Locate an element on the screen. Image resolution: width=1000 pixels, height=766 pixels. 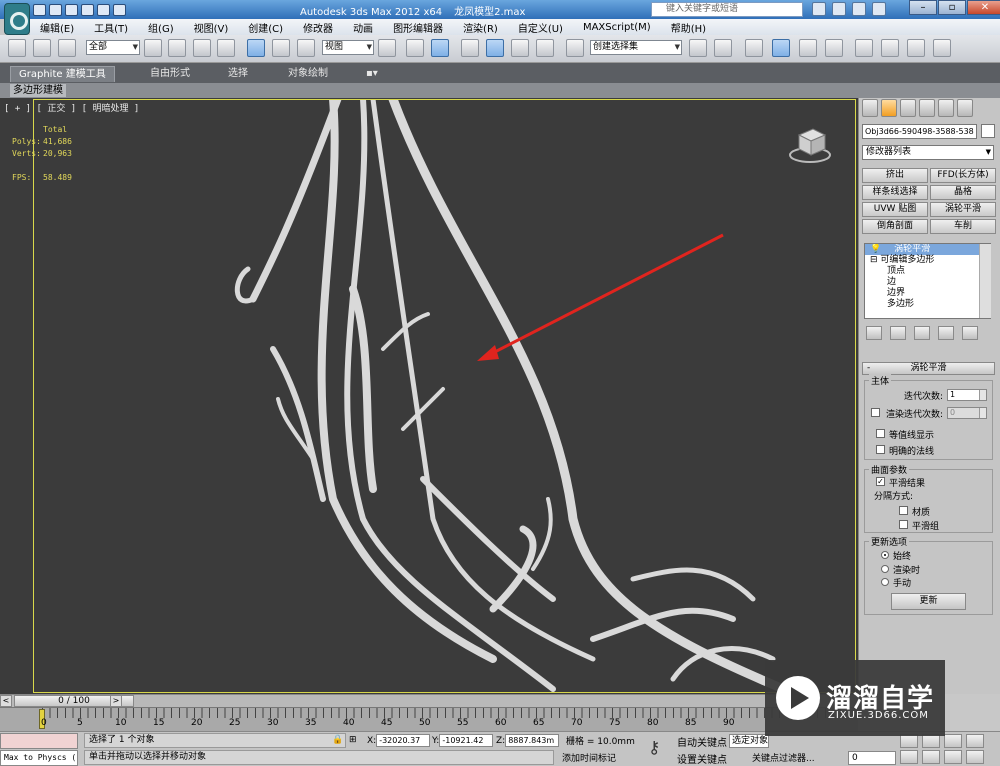
bevel-profile-button: 倒角剖面 is located at coordinates (895, 226).